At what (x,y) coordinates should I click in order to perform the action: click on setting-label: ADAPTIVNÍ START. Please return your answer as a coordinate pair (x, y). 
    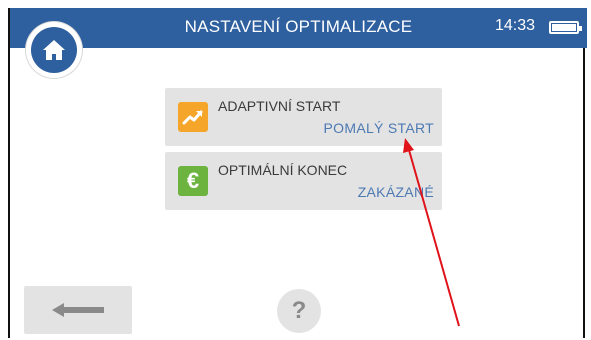
    Looking at the image, I should click on (279, 106).